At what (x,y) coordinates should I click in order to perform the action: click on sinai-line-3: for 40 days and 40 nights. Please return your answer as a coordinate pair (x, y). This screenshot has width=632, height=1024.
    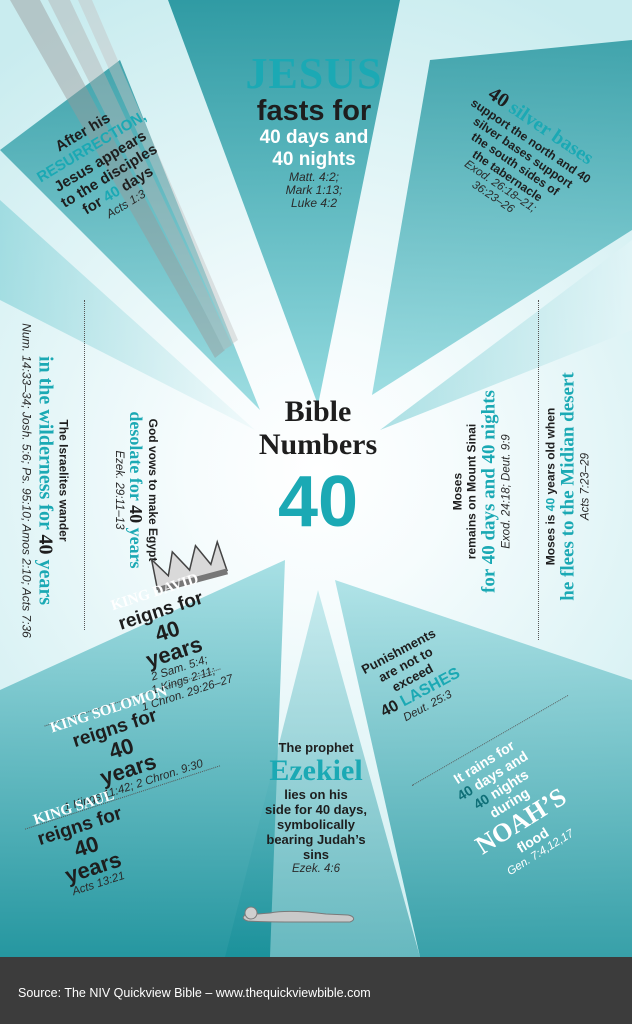
    Looking at the image, I should click on (489, 491).